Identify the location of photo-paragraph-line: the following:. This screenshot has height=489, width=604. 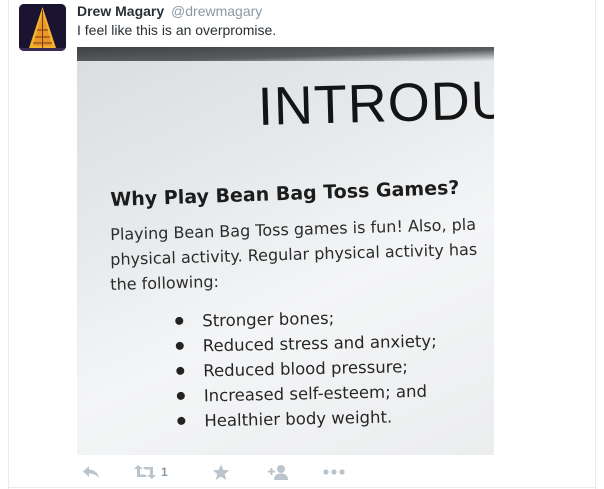
(165, 282).